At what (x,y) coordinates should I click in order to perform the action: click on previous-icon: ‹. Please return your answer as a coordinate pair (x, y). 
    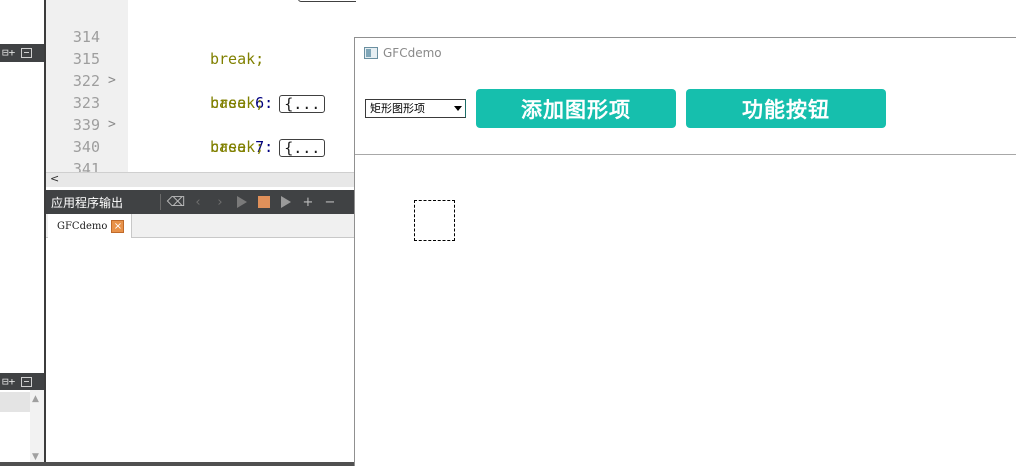
    Looking at the image, I should click on (198, 202).